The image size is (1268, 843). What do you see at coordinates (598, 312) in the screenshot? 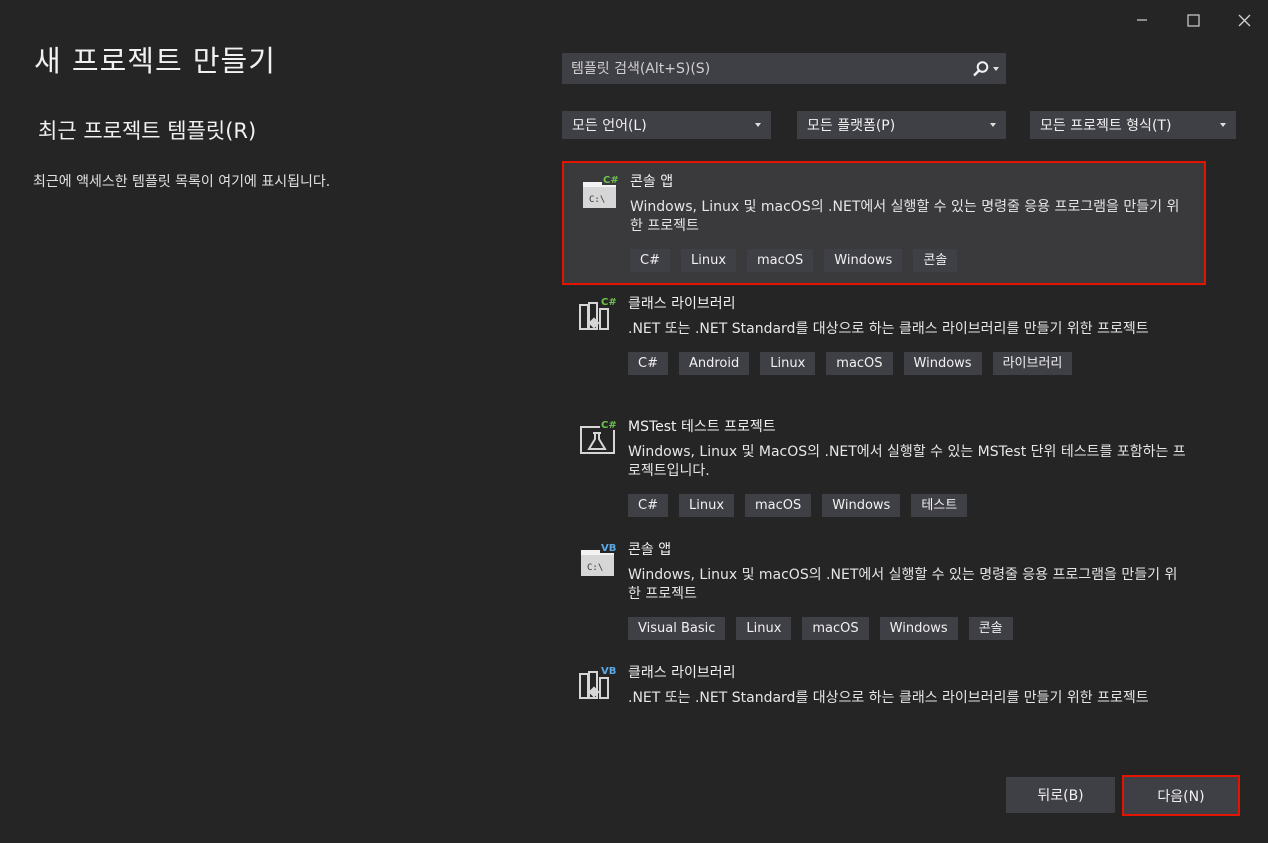
I see `class-library-icon: C#` at bounding box center [598, 312].